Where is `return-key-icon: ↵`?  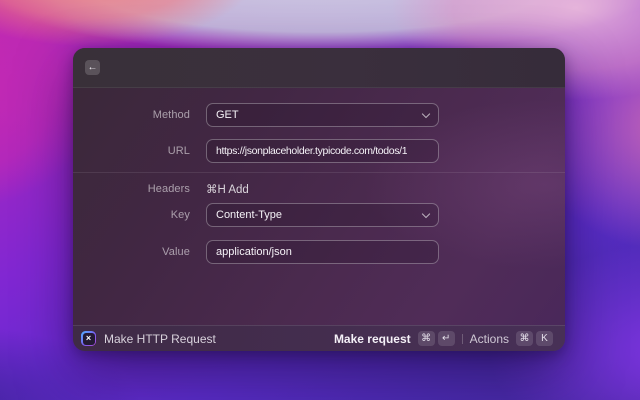 return-key-icon: ↵ is located at coordinates (446, 338).